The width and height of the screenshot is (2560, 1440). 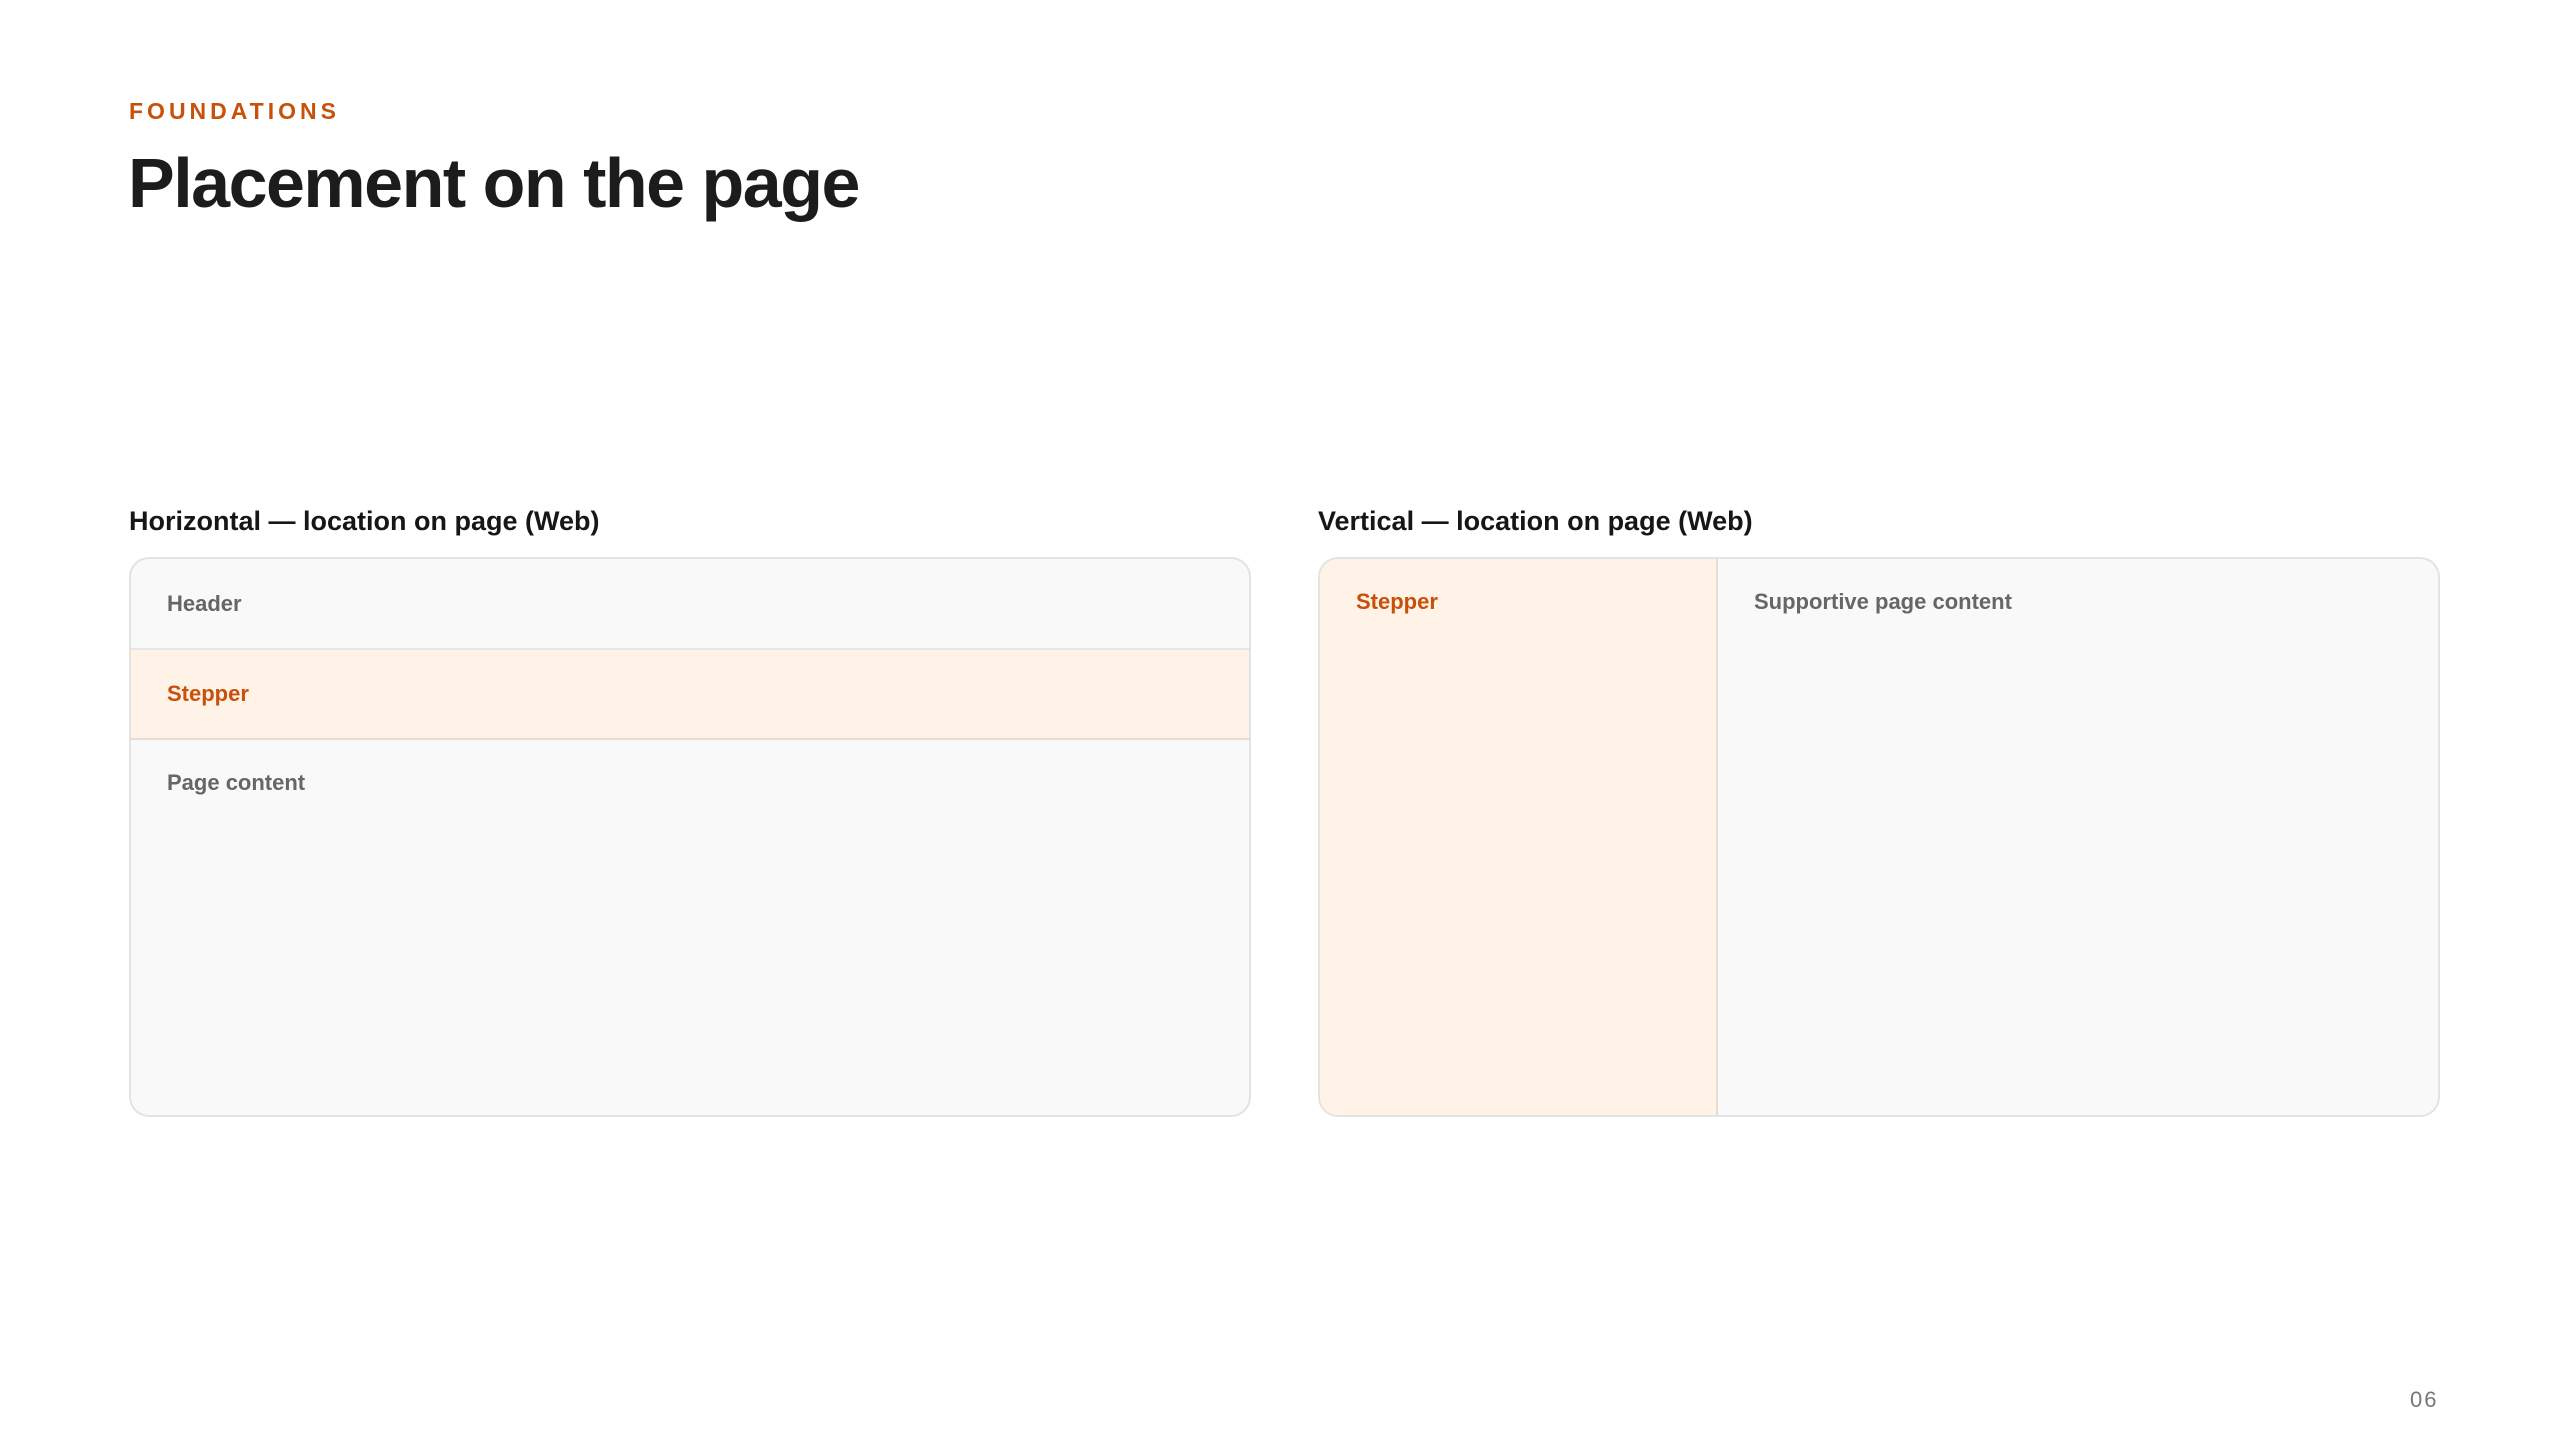 What do you see at coordinates (690, 695) in the screenshot?
I see `horizontal-stepper-region: Stepper` at bounding box center [690, 695].